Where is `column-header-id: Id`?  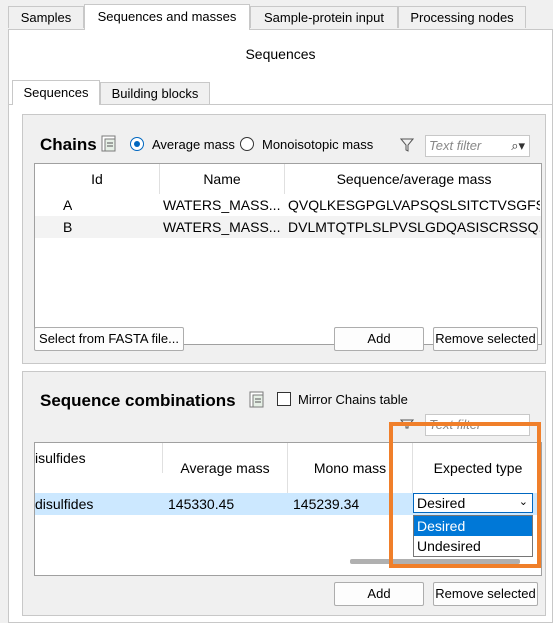 column-header-id: Id is located at coordinates (97, 179).